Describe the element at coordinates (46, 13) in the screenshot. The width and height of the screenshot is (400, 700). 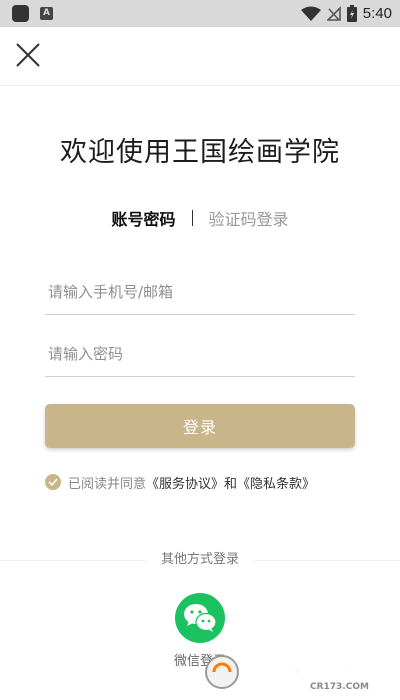
I see `keyboard-a-icon: A` at that location.